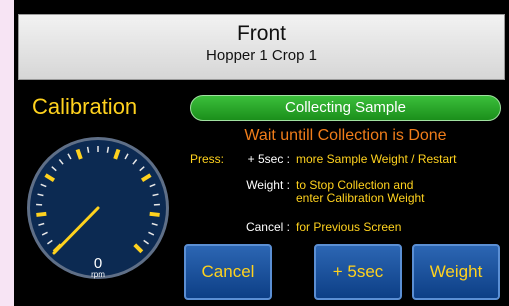 The image size is (509, 306). I want to click on page-title: Front, so click(261, 33).